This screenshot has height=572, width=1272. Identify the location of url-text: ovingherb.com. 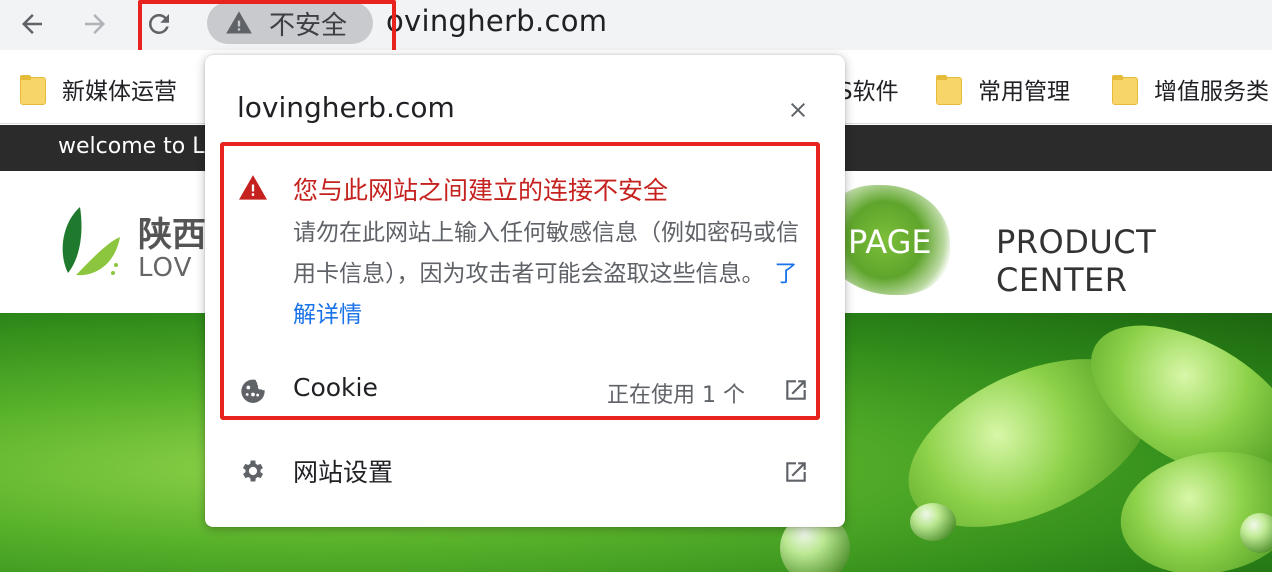
(496, 21).